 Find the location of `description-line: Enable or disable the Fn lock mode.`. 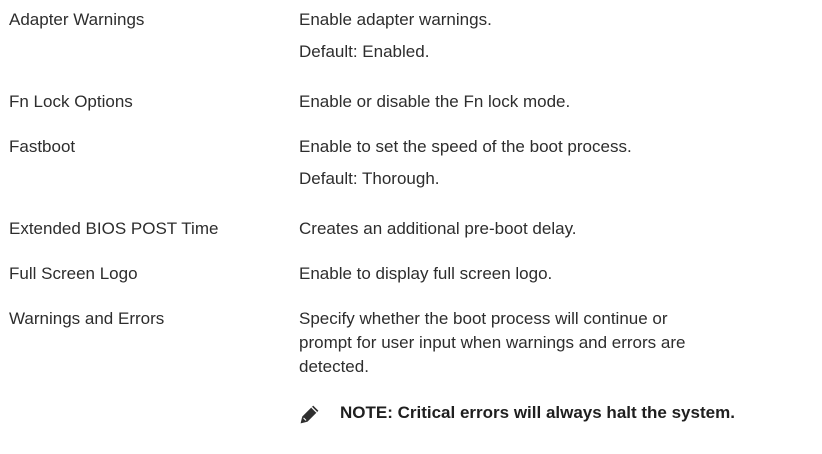

description-line: Enable or disable the Fn lock mode. is located at coordinates (435, 101).